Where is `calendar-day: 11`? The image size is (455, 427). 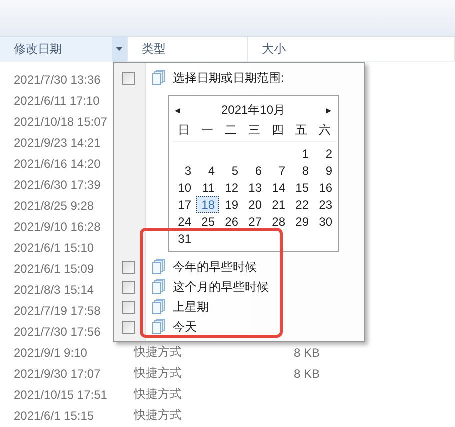
calendar-day: 11 is located at coordinates (207, 187).